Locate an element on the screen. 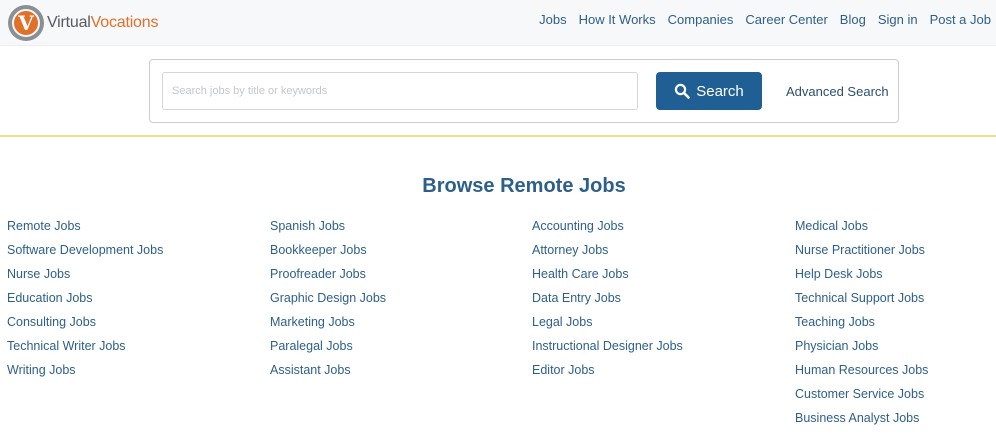  job-category-link: Medical Jobs is located at coordinates (861, 230).